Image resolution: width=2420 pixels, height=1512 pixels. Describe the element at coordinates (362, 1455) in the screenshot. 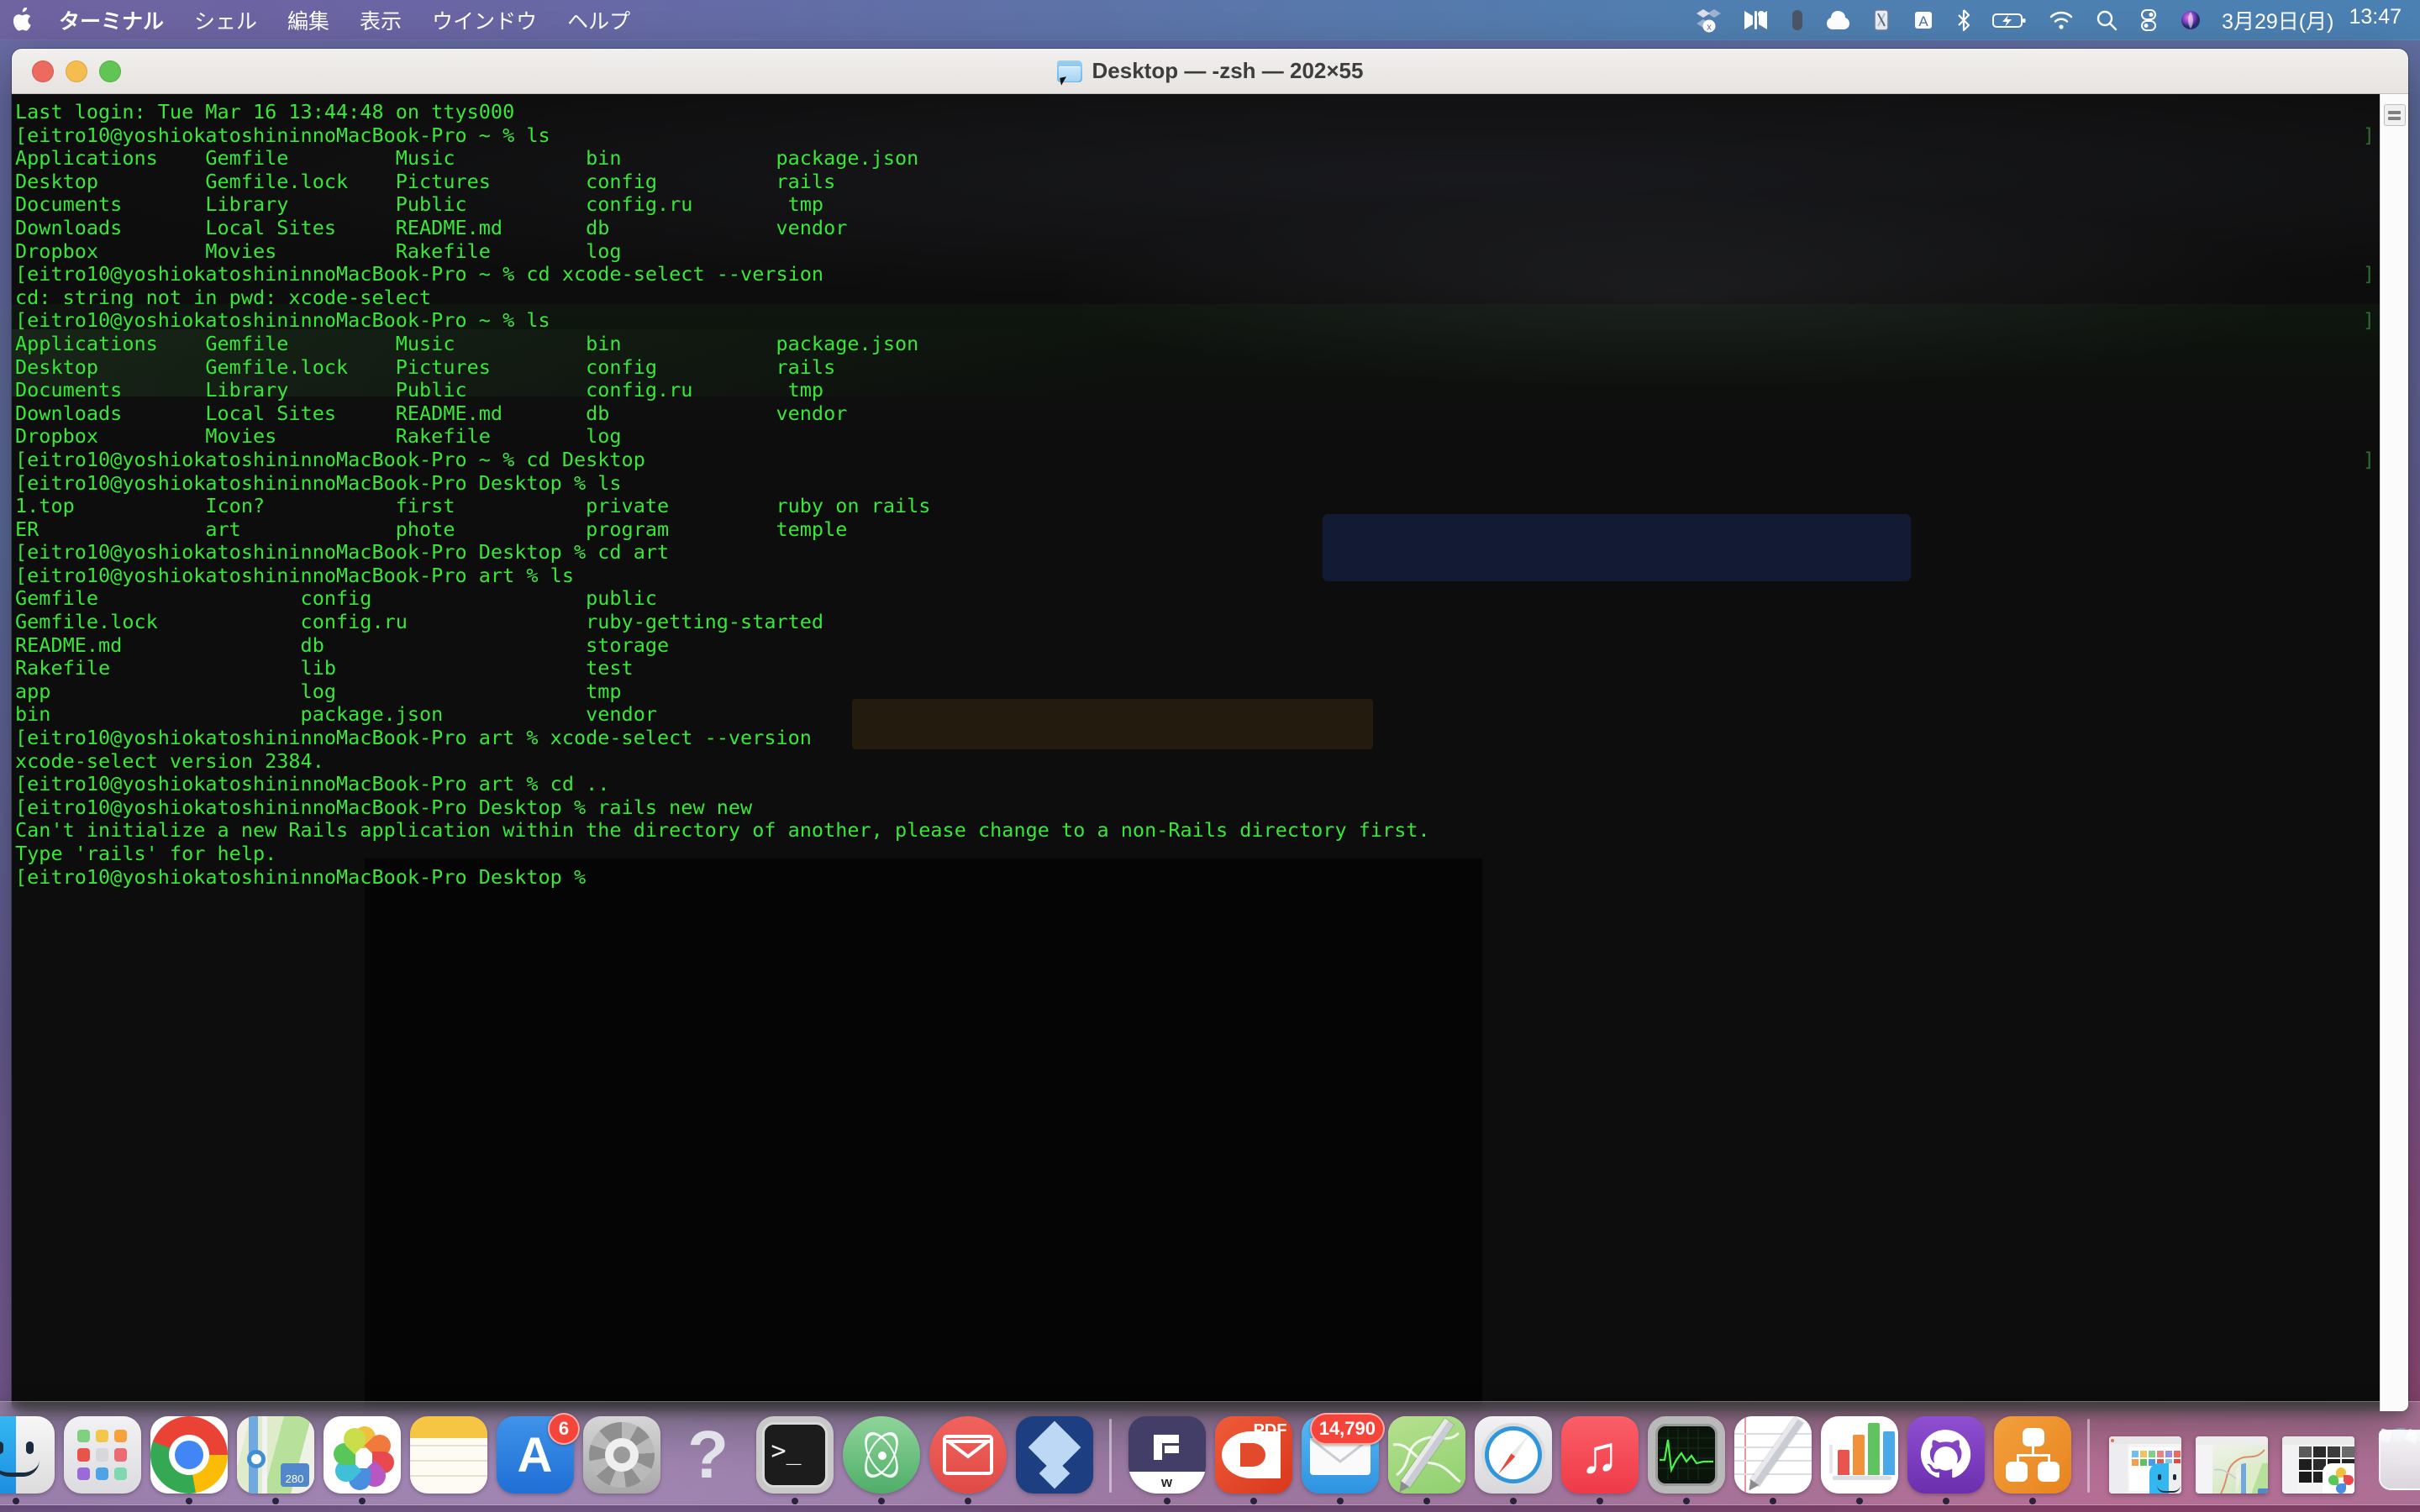

I see `photos-icon` at that location.